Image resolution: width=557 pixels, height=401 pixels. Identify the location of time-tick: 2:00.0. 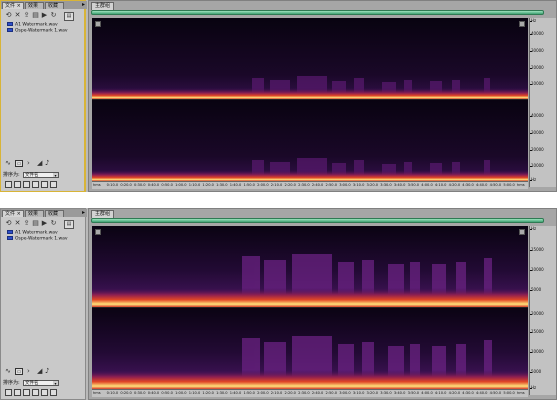
(263, 393).